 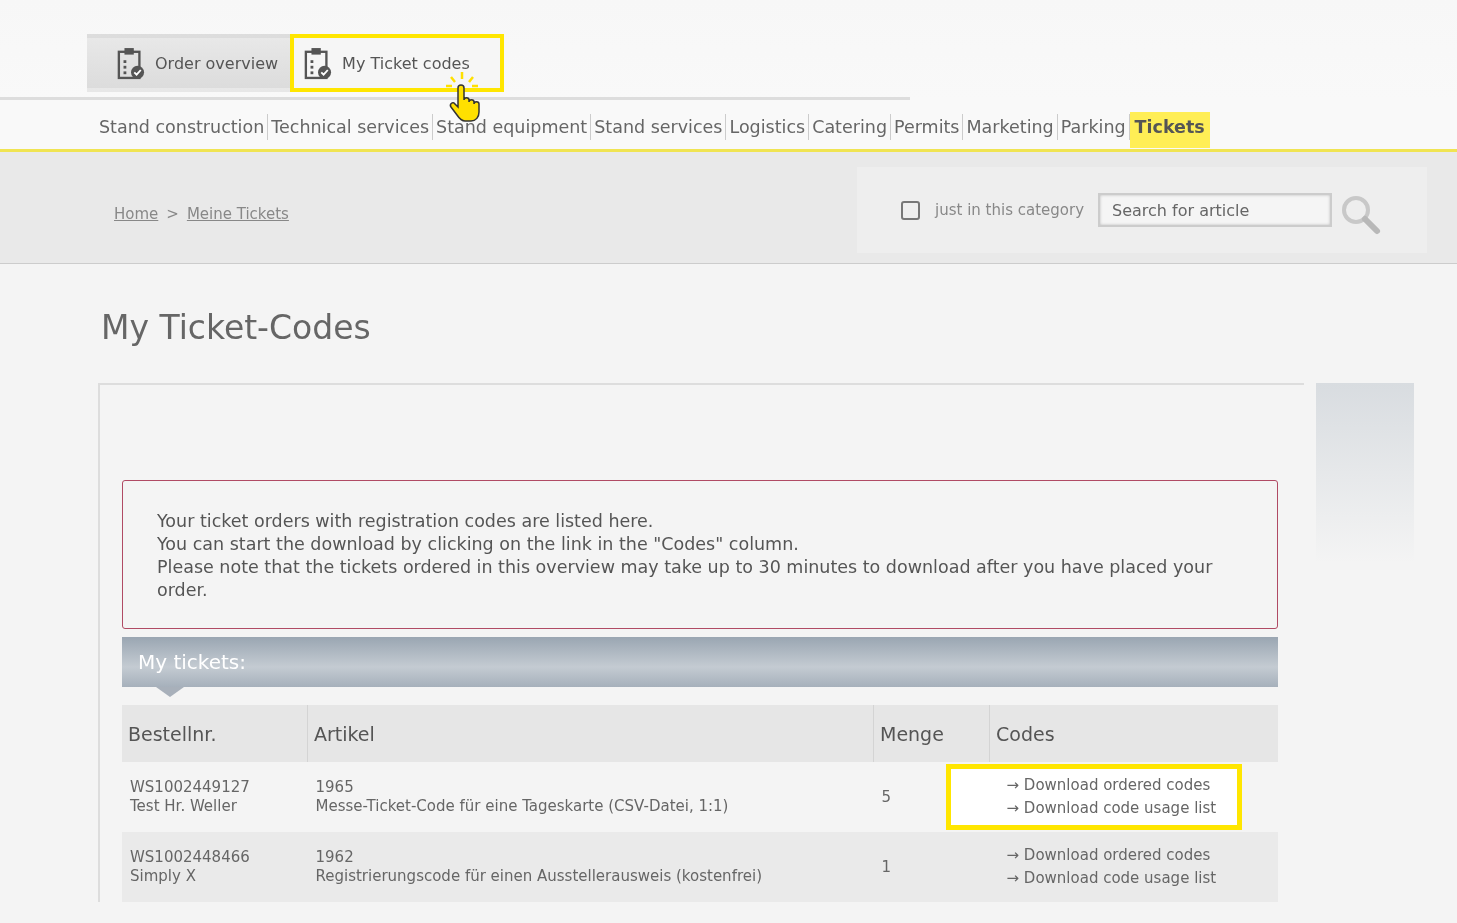 I want to click on nav-item: Logistics, so click(x=767, y=130).